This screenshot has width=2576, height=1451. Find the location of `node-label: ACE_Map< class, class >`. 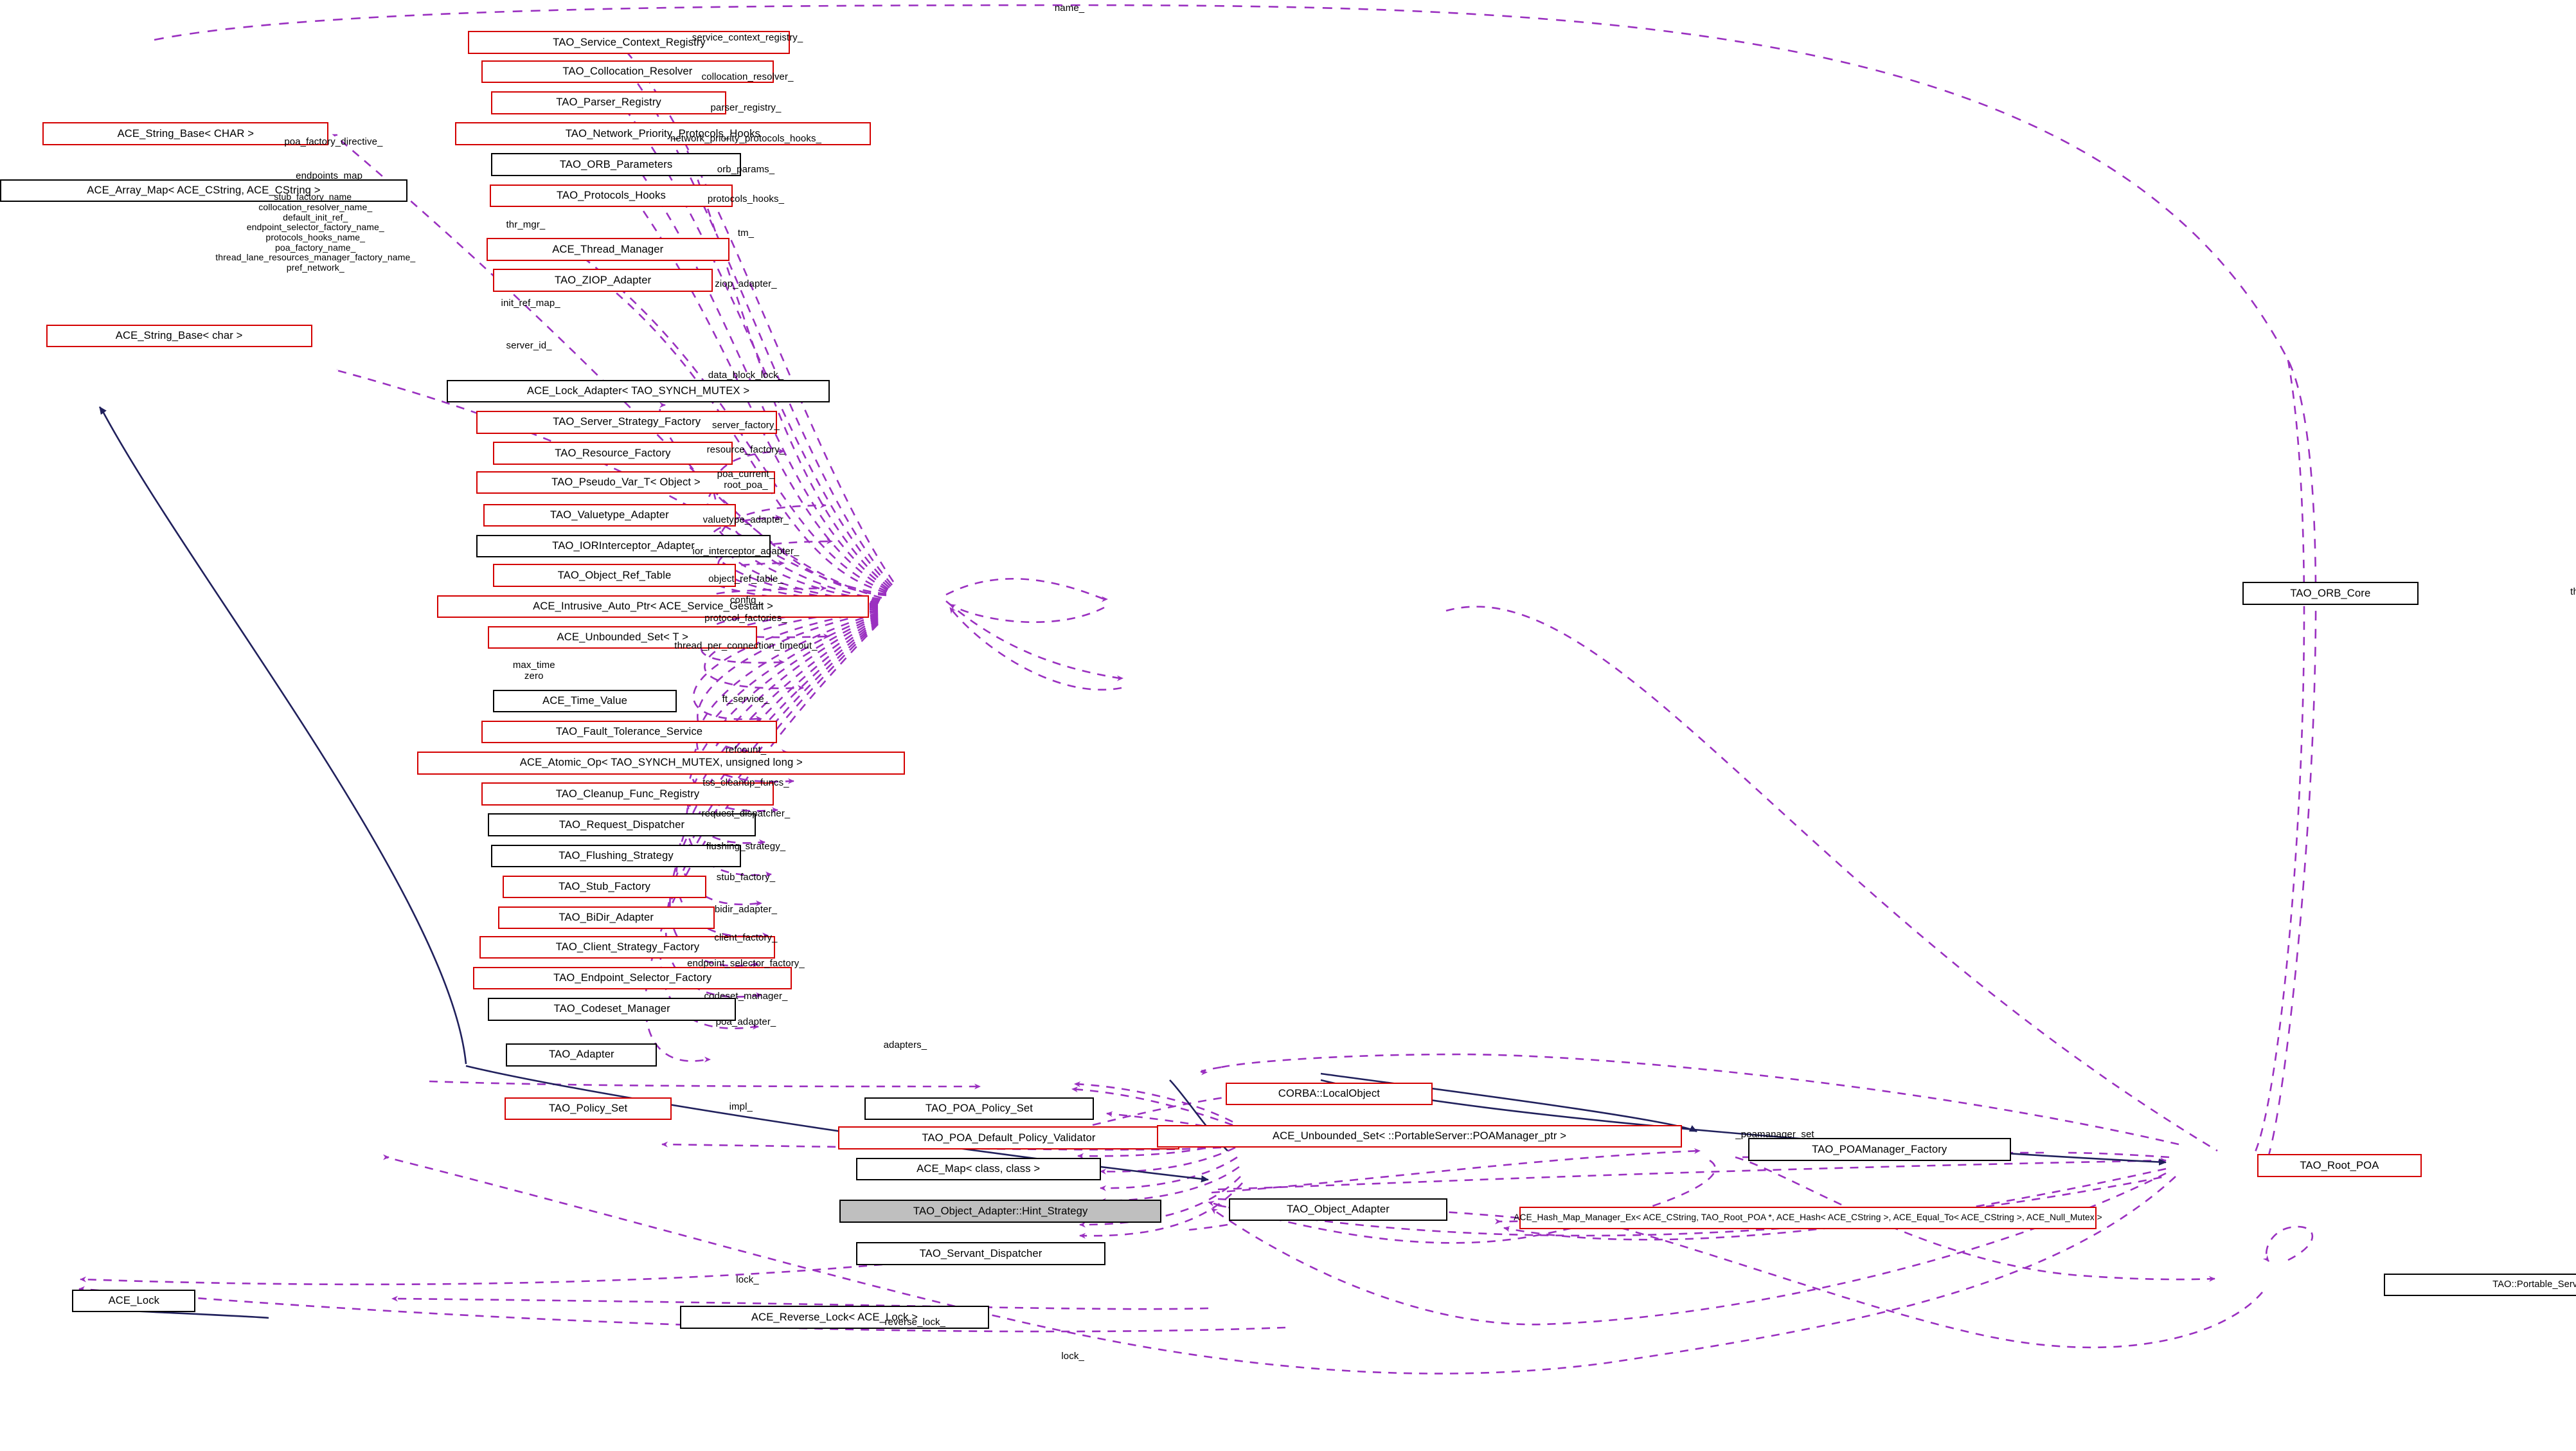

node-label: ACE_Map< class, class > is located at coordinates (979, 1168).